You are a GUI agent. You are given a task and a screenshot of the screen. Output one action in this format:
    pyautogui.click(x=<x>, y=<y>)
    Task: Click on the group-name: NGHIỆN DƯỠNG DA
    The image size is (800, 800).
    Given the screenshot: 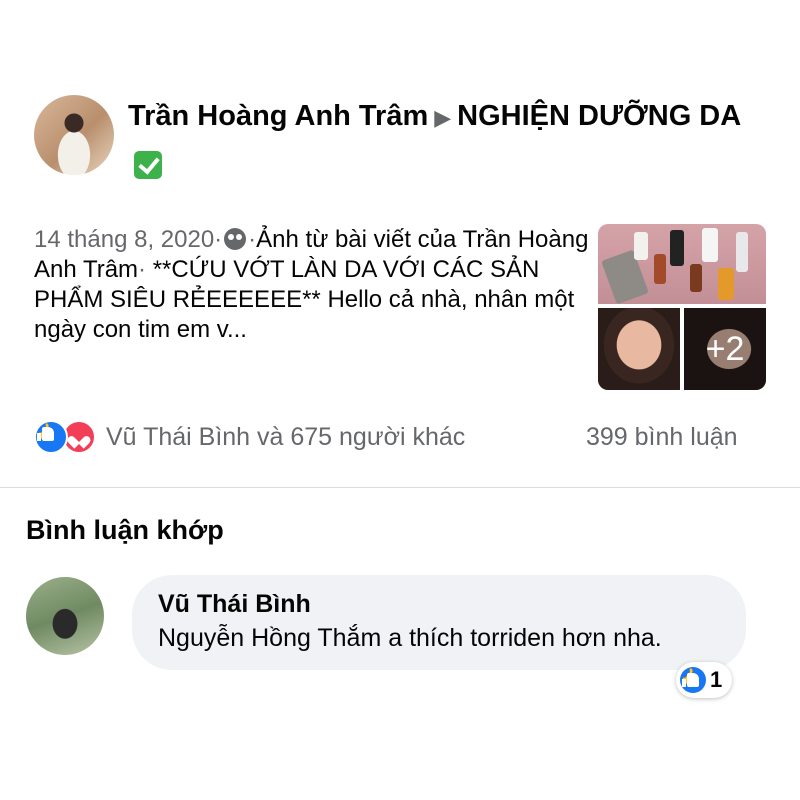 What is the action you would take?
    pyautogui.click(x=599, y=116)
    